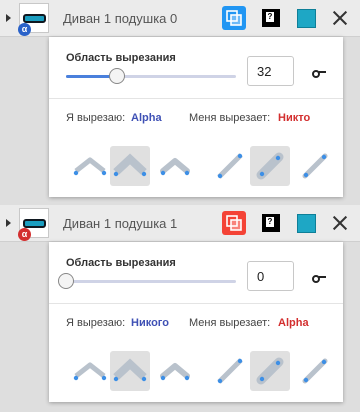  I want to click on layer-name: Диван 1 подушка 0, so click(120, 18).